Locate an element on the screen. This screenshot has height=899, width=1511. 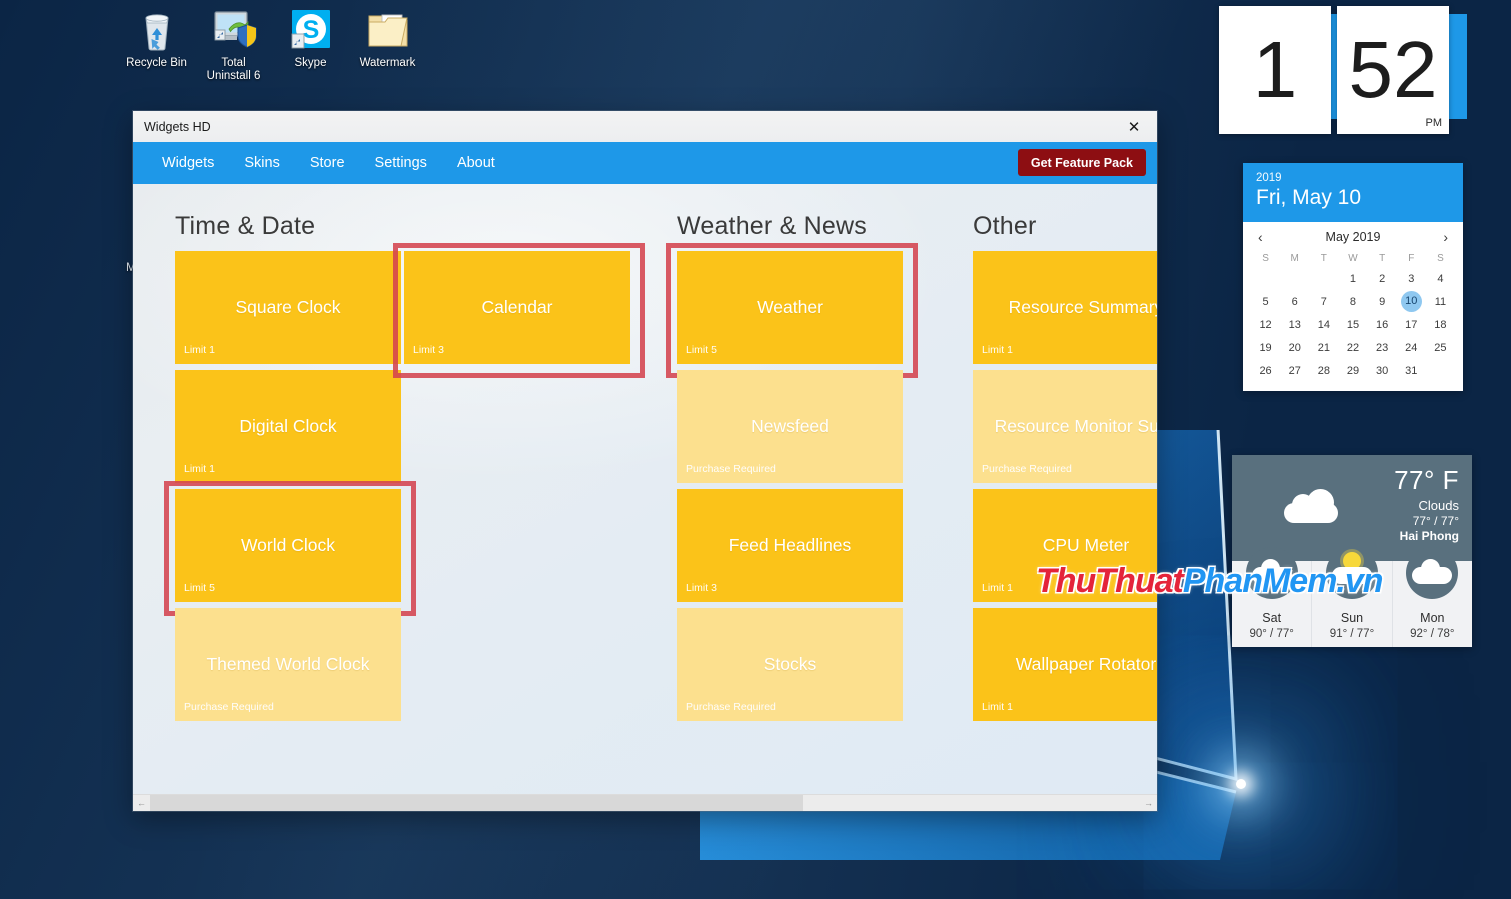
forecast-day-name: Sun is located at coordinates (1352, 618).